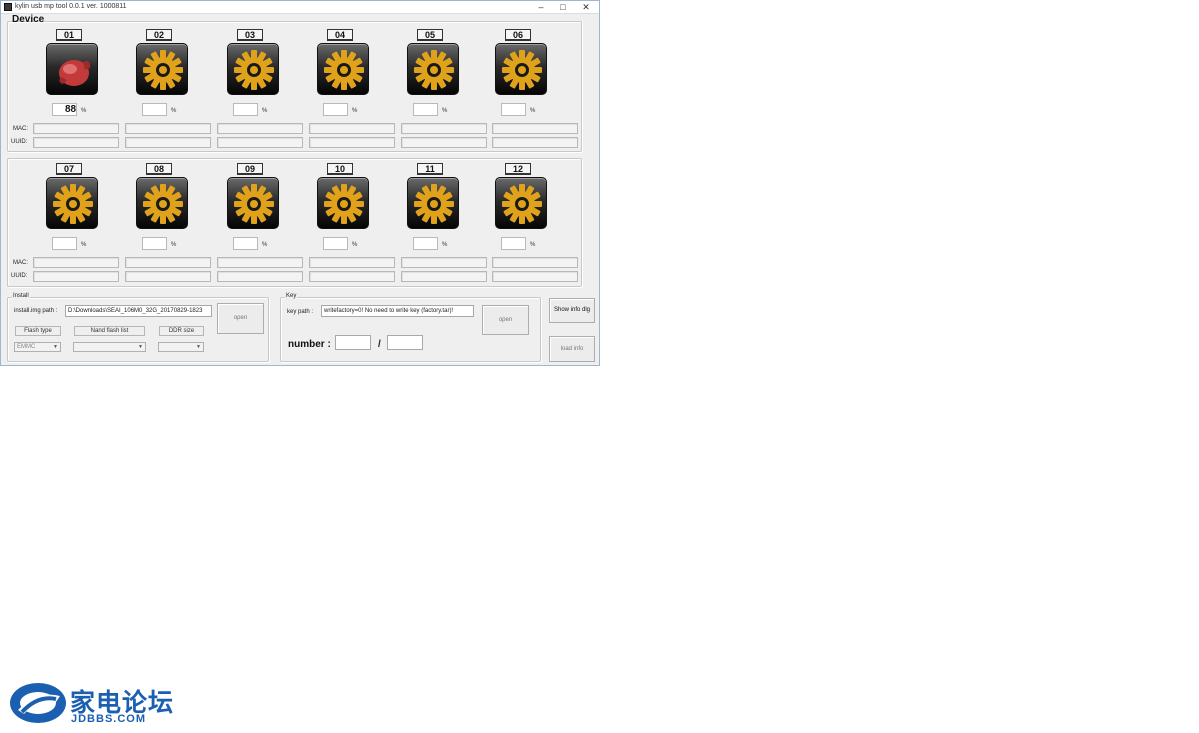 This screenshot has height=733, width=1199. What do you see at coordinates (154, 243) in the screenshot?
I see `slot-08-progress` at bounding box center [154, 243].